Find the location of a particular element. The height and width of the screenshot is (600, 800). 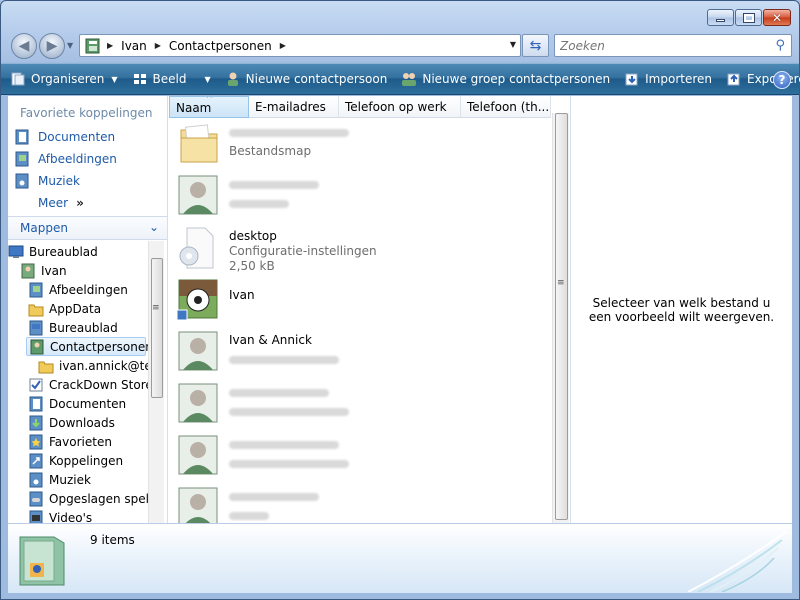

minimize-button is located at coordinates (720, 17).